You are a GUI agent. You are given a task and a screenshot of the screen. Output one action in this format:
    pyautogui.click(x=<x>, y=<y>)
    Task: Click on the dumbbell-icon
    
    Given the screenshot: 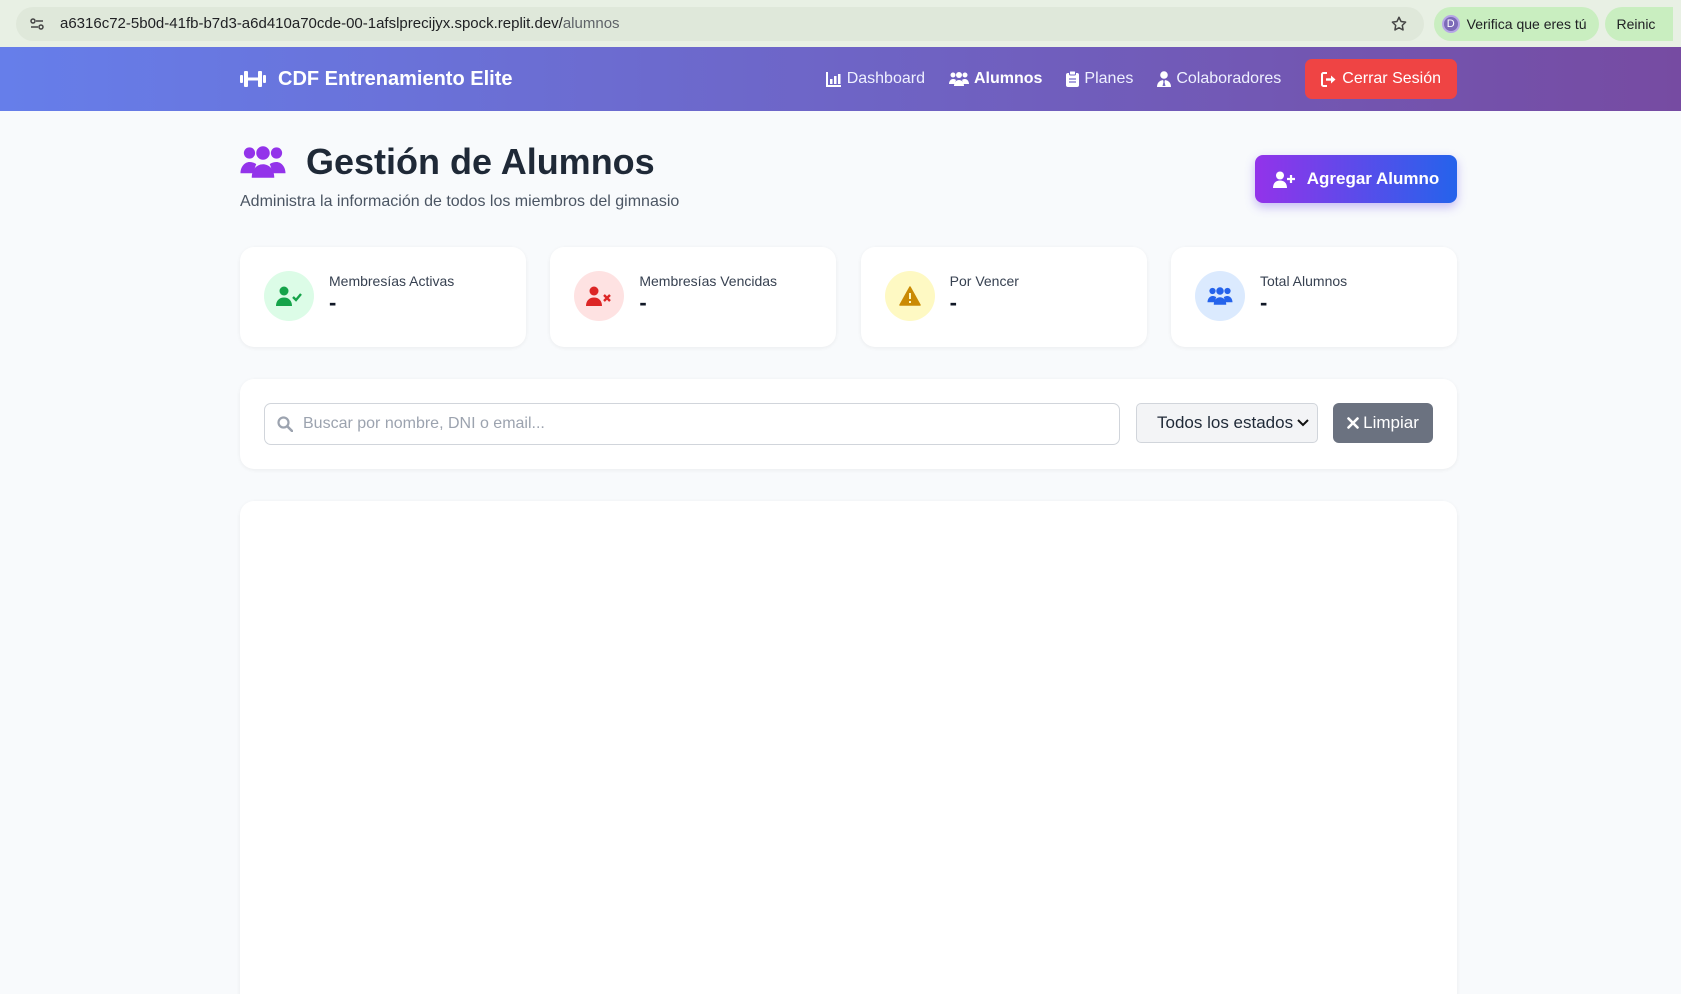 What is the action you would take?
    pyautogui.click(x=253, y=79)
    